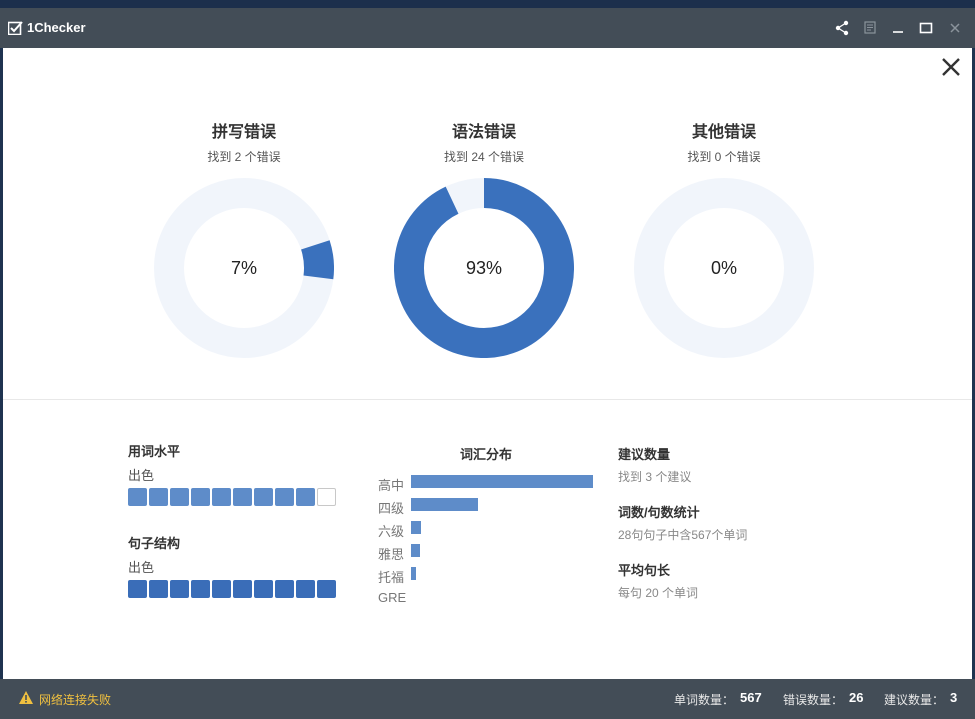 This screenshot has height=719, width=975. What do you see at coordinates (391, 485) in the screenshot?
I see `vocab-label: 高中` at bounding box center [391, 485].